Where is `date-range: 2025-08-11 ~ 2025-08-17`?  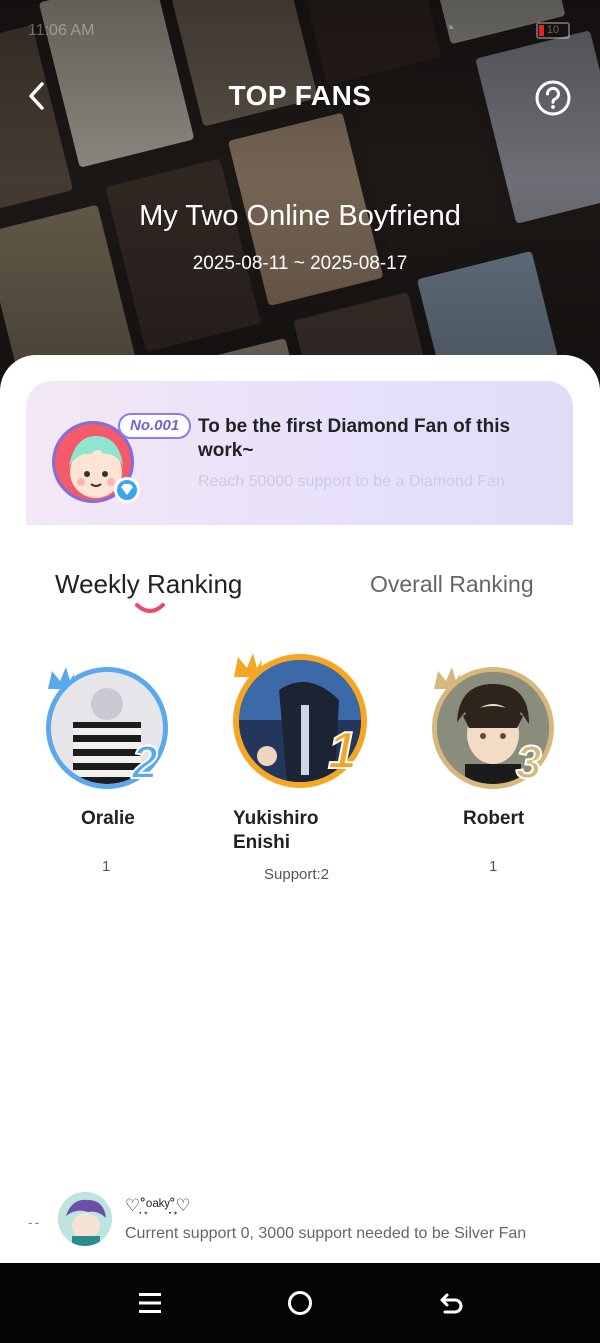
date-range: 2025-08-11 ~ 2025-08-17 is located at coordinates (300, 263).